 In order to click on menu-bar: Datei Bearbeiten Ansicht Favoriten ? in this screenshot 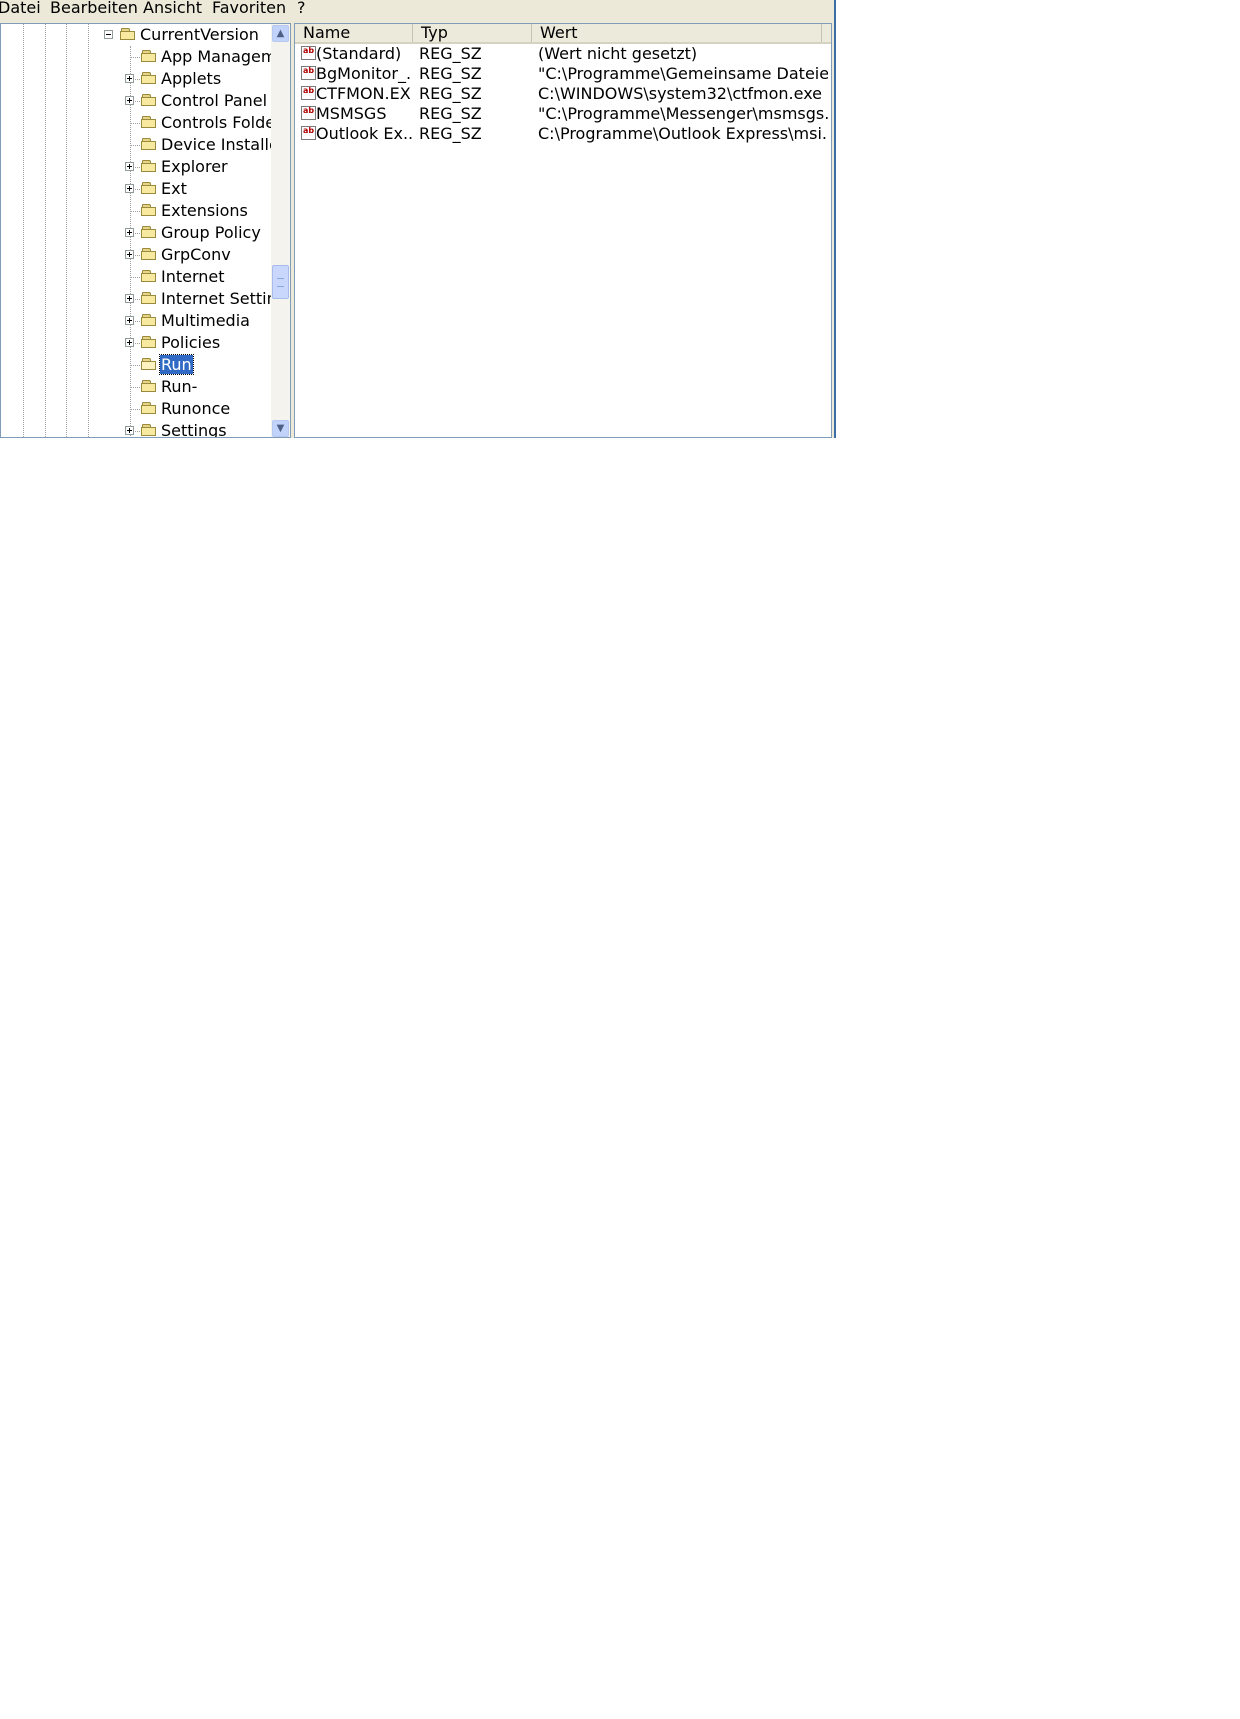, I will do `click(417, 11)`.